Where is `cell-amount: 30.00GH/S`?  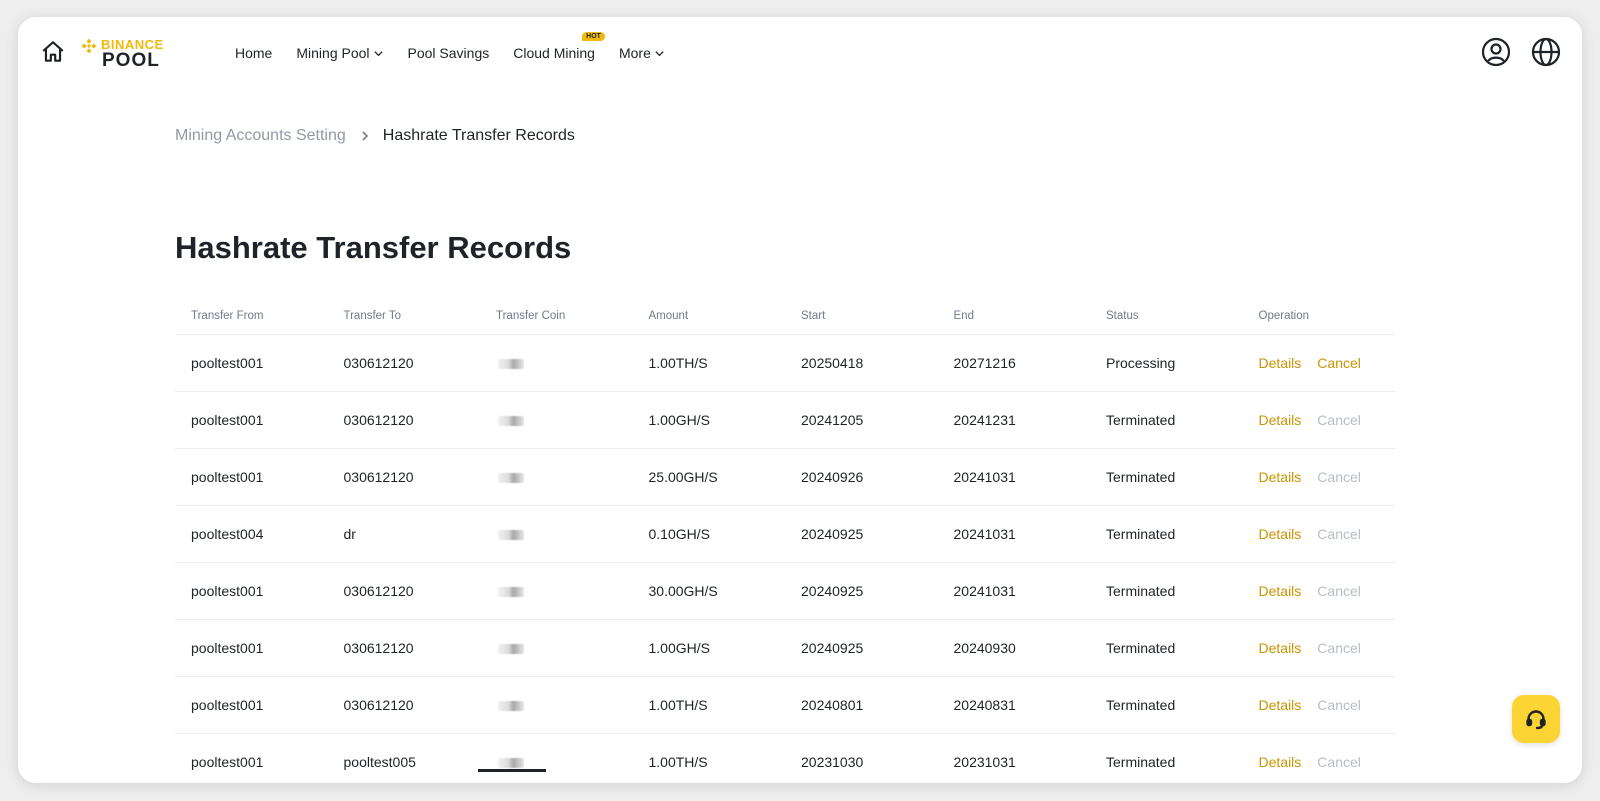 cell-amount: 30.00GH/S is located at coordinates (683, 591).